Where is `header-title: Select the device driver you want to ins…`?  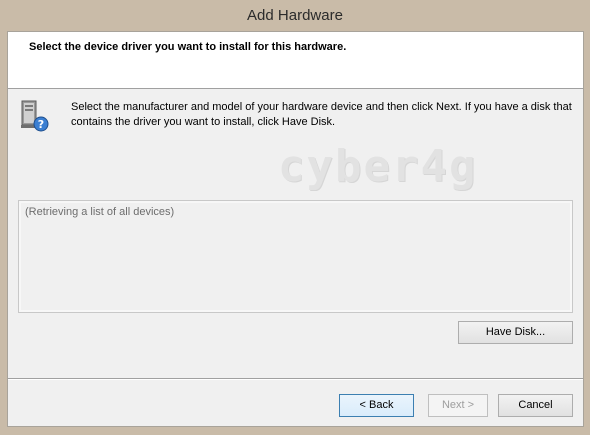 header-title: Select the device driver you want to ins… is located at coordinates (188, 47).